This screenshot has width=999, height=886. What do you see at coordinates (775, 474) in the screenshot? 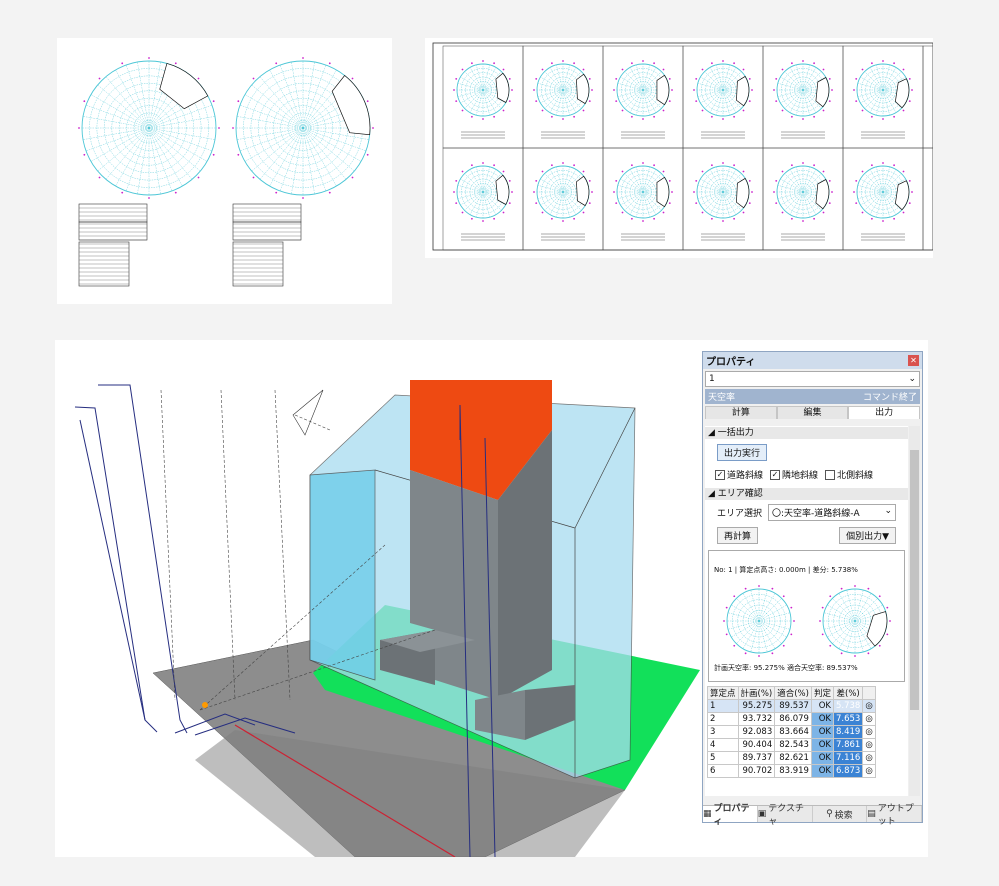
I see `check-icon: ✓` at bounding box center [775, 474].